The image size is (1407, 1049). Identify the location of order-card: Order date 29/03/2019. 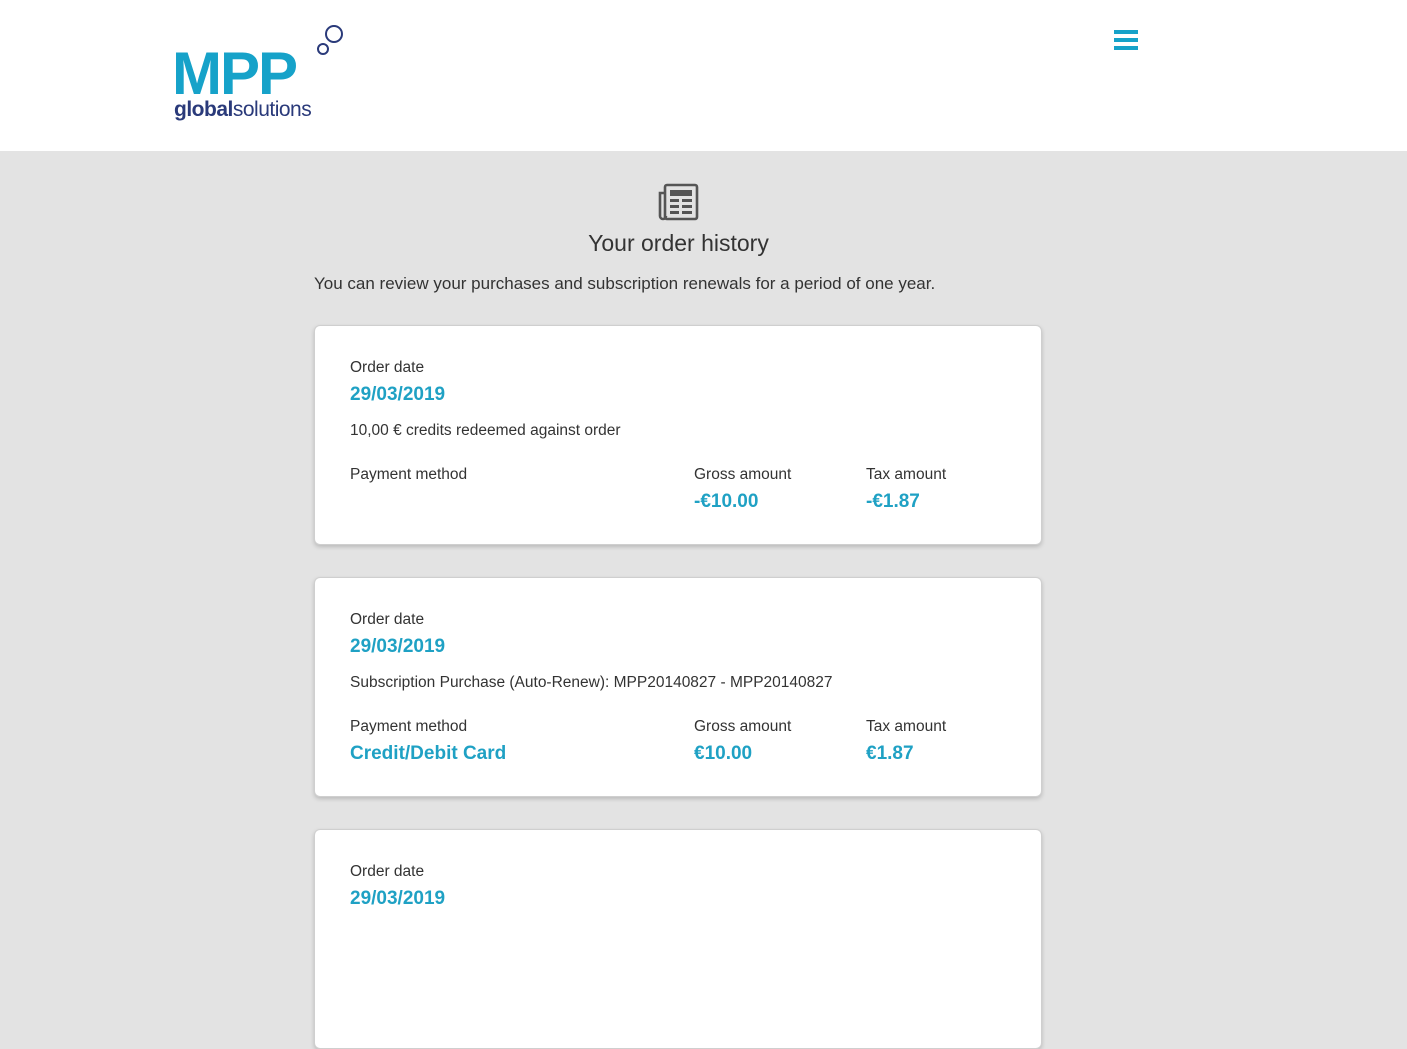
(678, 939).